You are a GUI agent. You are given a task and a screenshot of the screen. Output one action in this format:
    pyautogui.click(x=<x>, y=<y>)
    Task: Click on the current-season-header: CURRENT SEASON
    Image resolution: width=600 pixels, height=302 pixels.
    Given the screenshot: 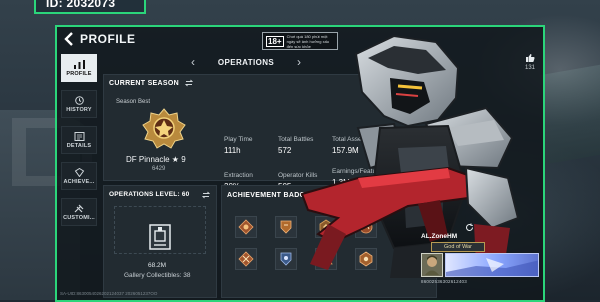 What is the action you would take?
    pyautogui.click(x=151, y=83)
    